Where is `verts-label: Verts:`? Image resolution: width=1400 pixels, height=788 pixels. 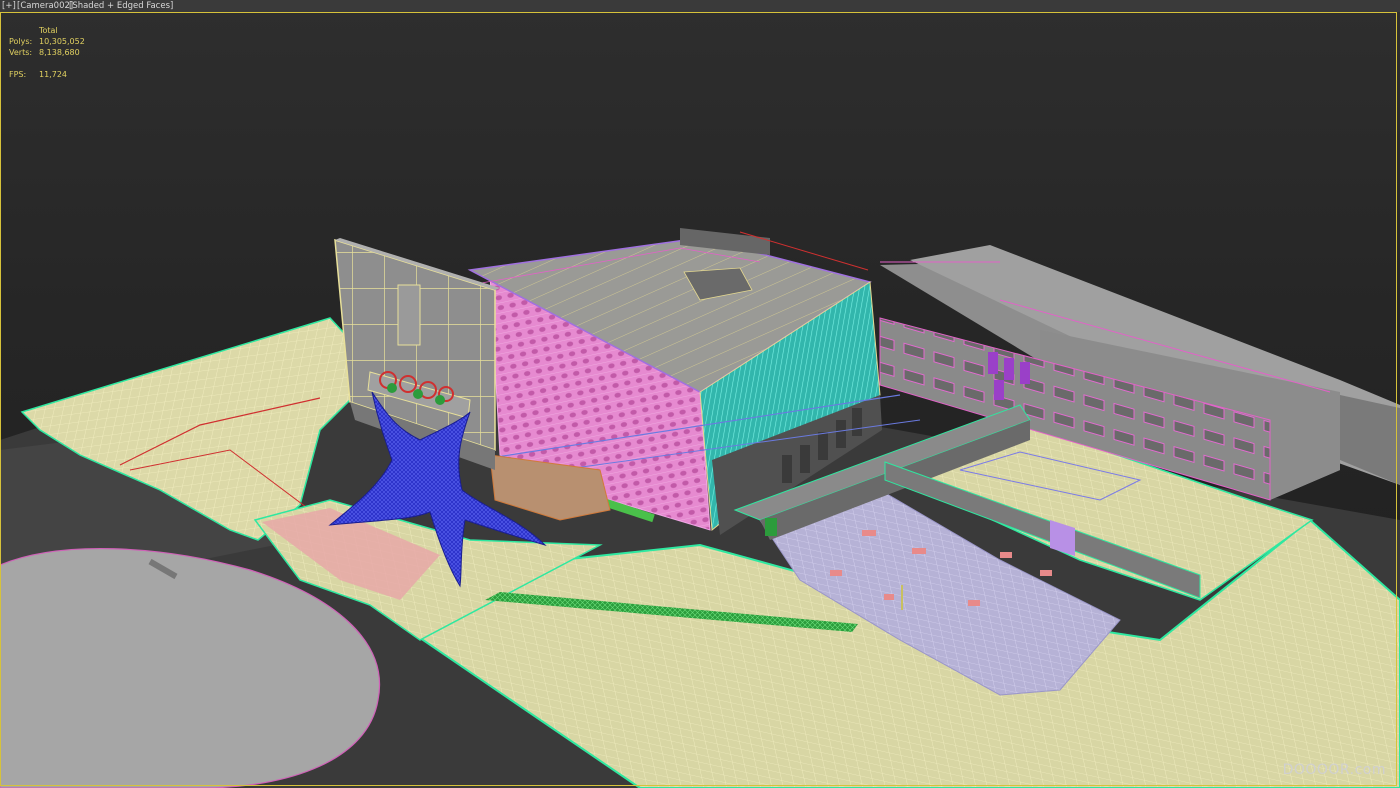
verts-label: Verts: is located at coordinates (21, 52).